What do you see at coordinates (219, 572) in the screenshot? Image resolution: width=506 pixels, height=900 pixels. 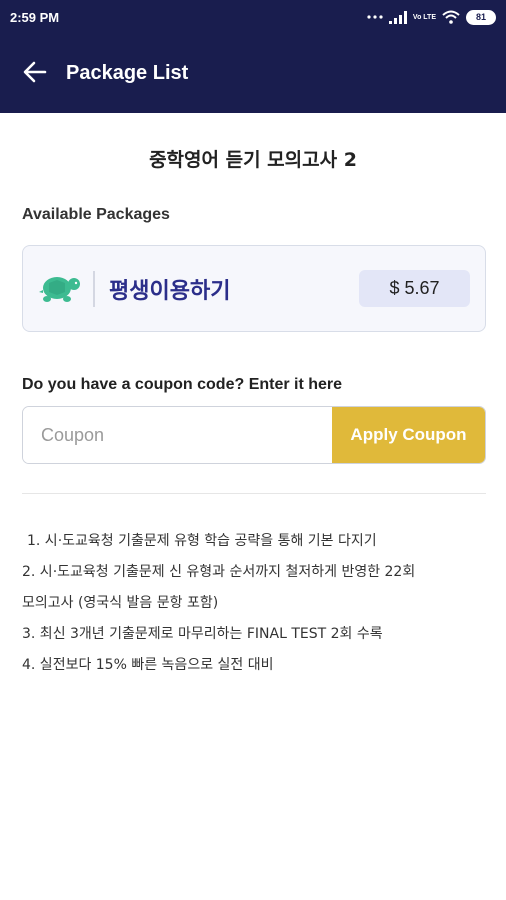 I see `feature-item: 2. 시·도교육청 기출문제 신 유형과 순서까지 철저하게 반영한 22회` at bounding box center [219, 572].